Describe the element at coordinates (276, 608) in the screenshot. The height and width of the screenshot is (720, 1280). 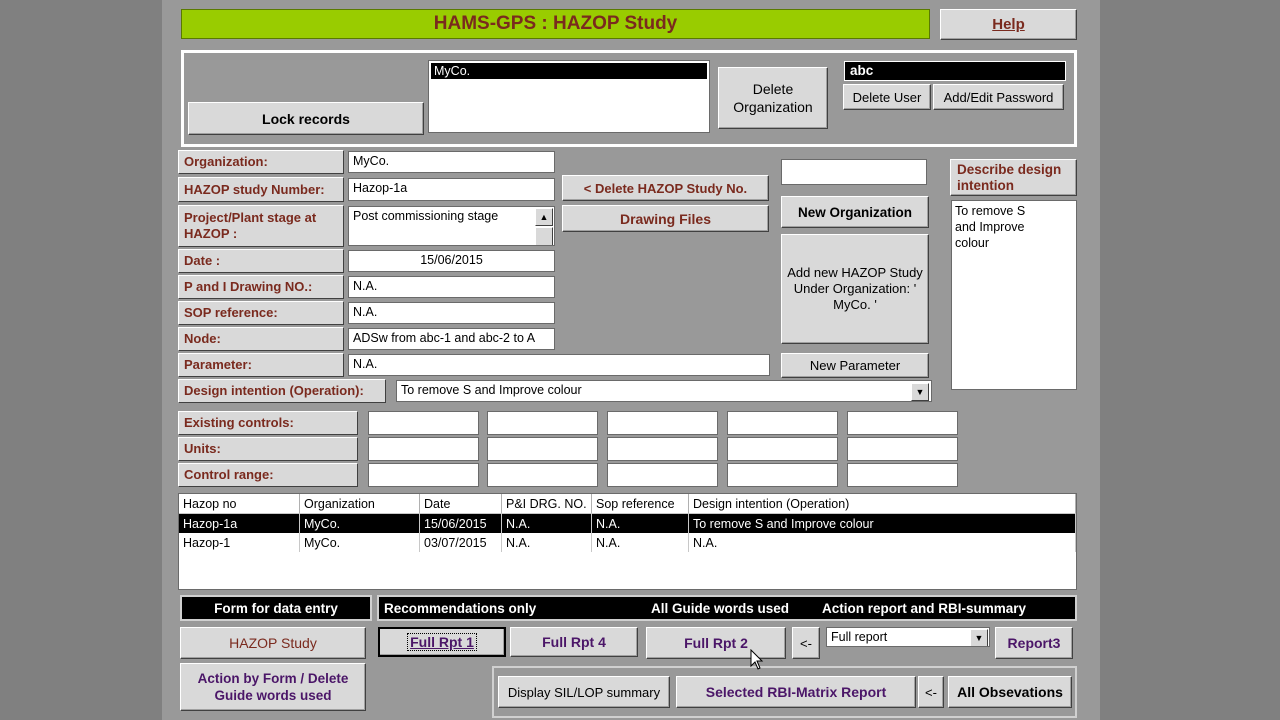
I see `form-entry-header: Form for data entry` at that location.